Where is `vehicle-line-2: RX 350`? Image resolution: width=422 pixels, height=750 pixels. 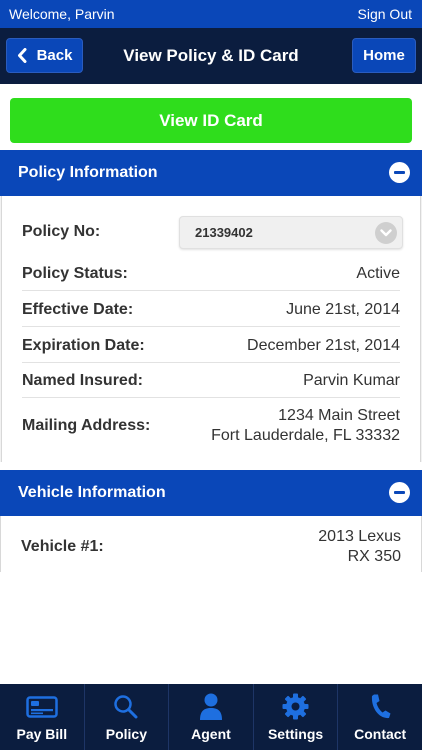 vehicle-line-2: RX 350 is located at coordinates (374, 556).